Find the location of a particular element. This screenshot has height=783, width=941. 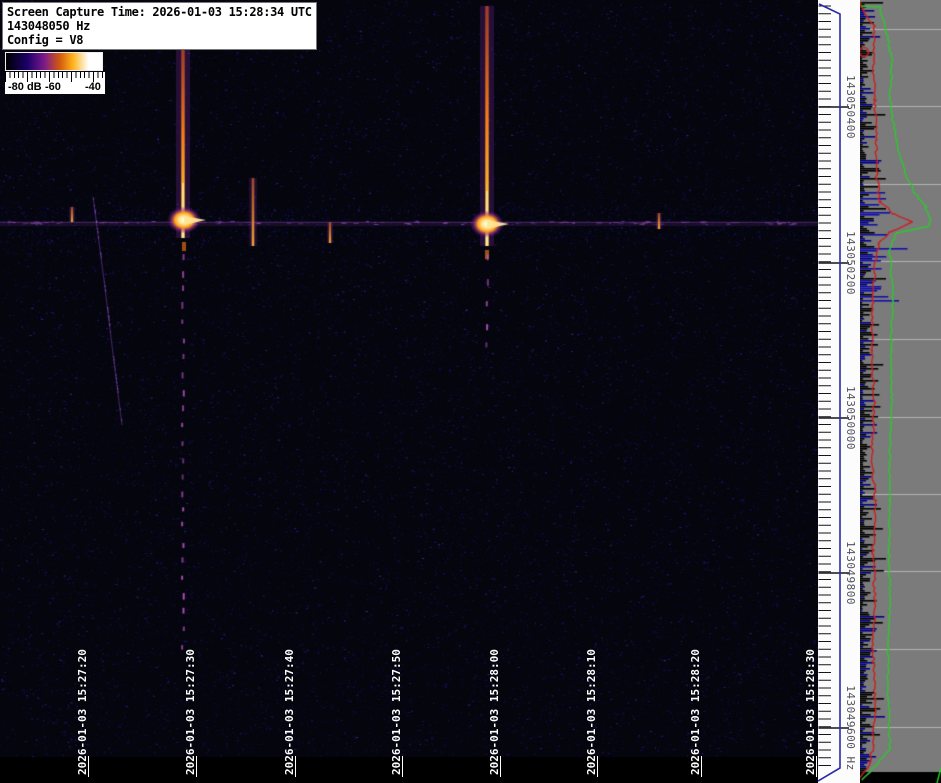

colorbar-label: -60 is located at coordinates (53, 87).